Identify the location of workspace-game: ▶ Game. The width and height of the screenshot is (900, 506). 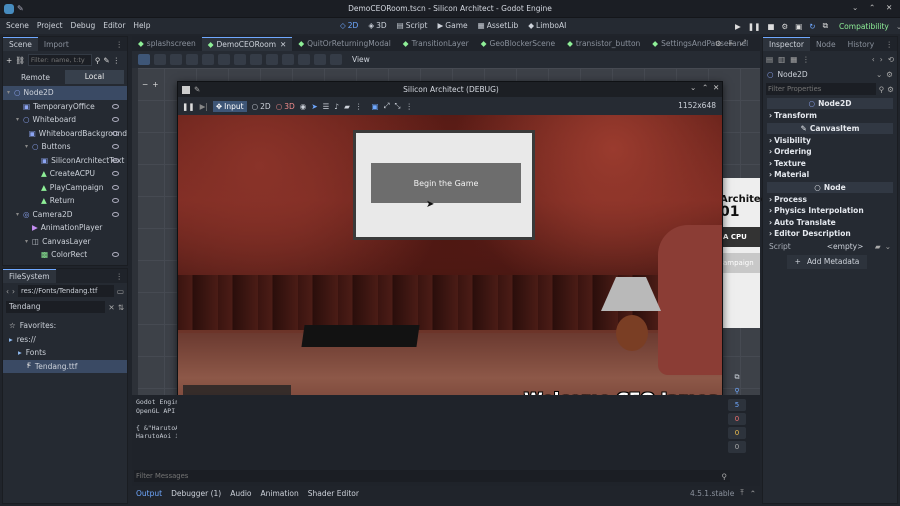
(453, 25).